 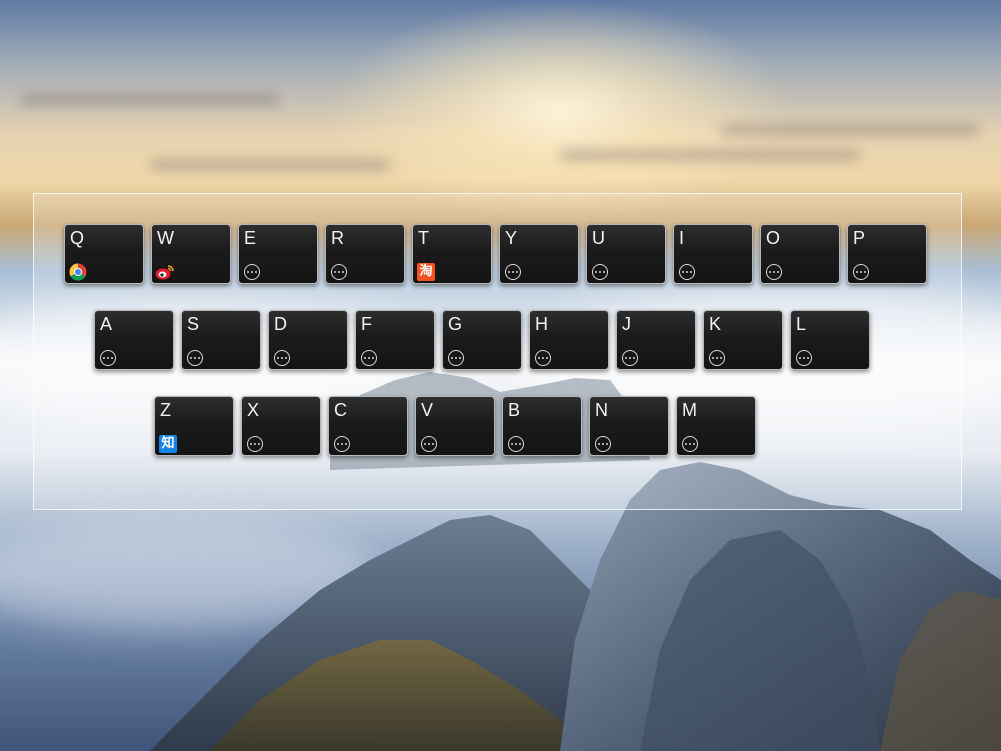 I want to click on key-d: D, so click(x=308, y=340).